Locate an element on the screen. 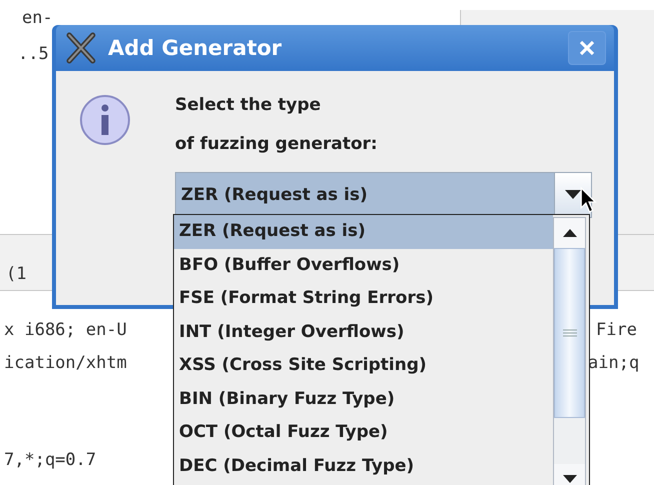 The height and width of the screenshot is (485, 654). code-text: (1 is located at coordinates (16, 274).